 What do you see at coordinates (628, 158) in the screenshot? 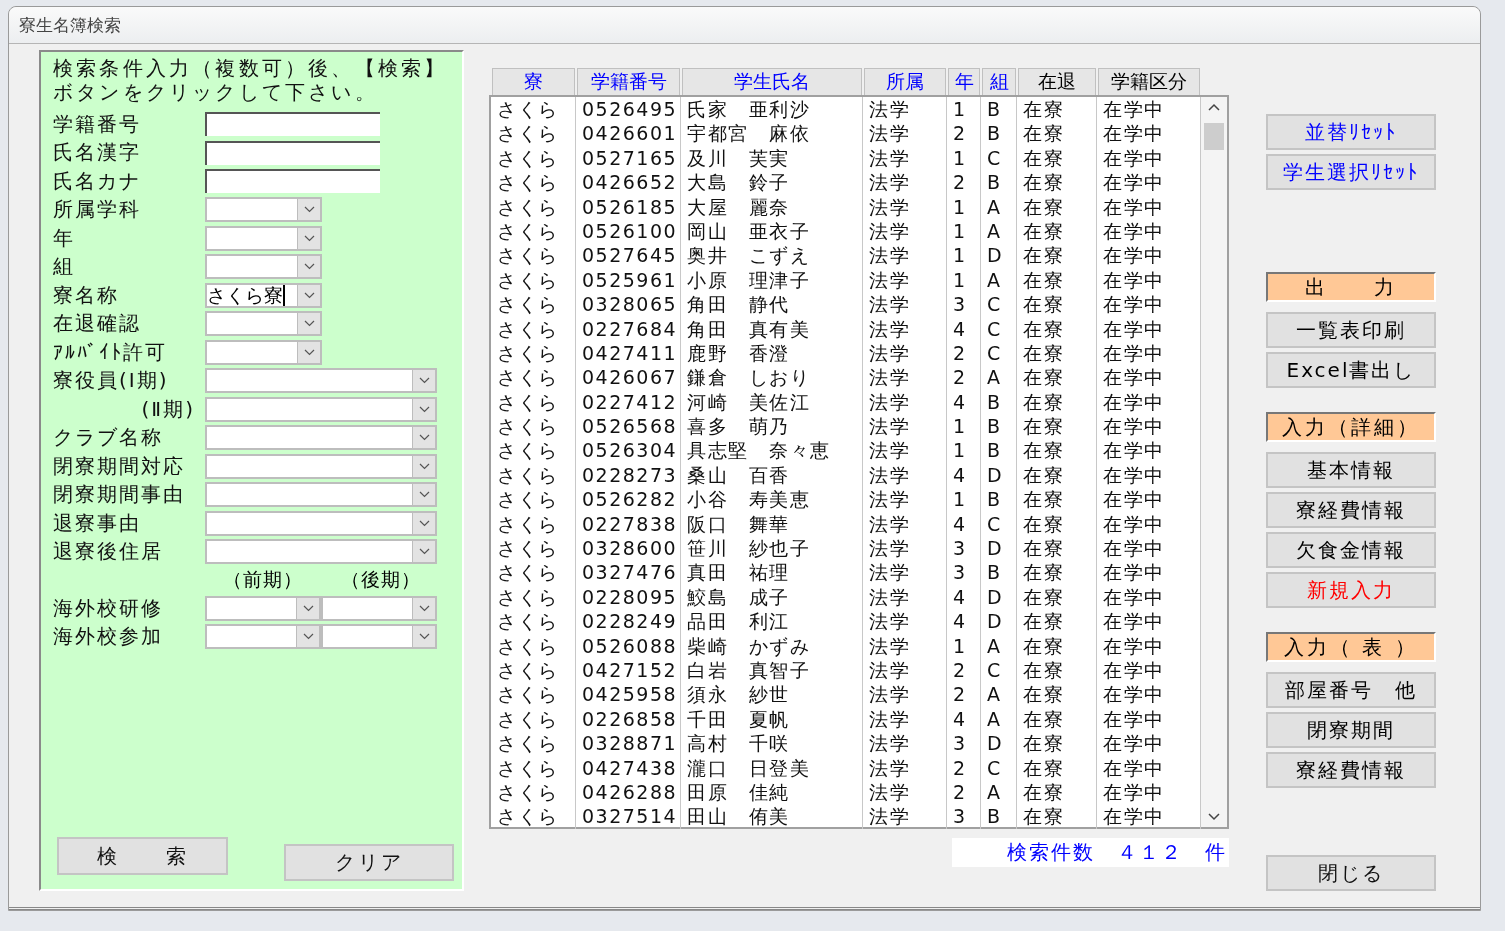
I see `table-cell: 0527165` at bounding box center [628, 158].